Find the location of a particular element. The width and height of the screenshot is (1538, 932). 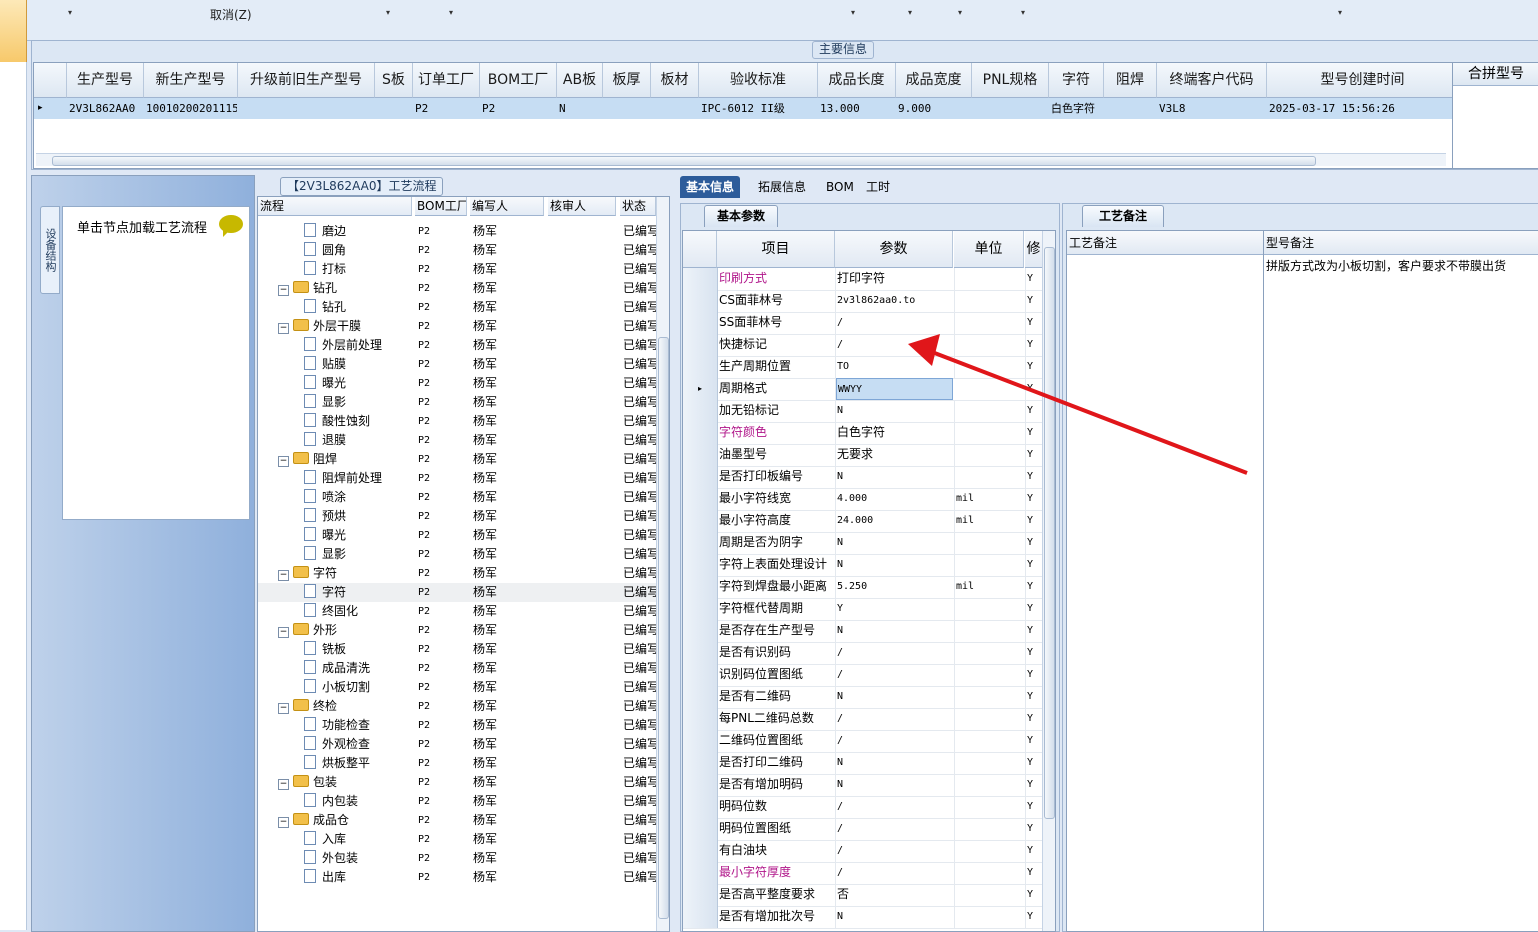

tree-row: − 外层干膜 P2 杨军 已编写 is located at coordinates (457, 326).